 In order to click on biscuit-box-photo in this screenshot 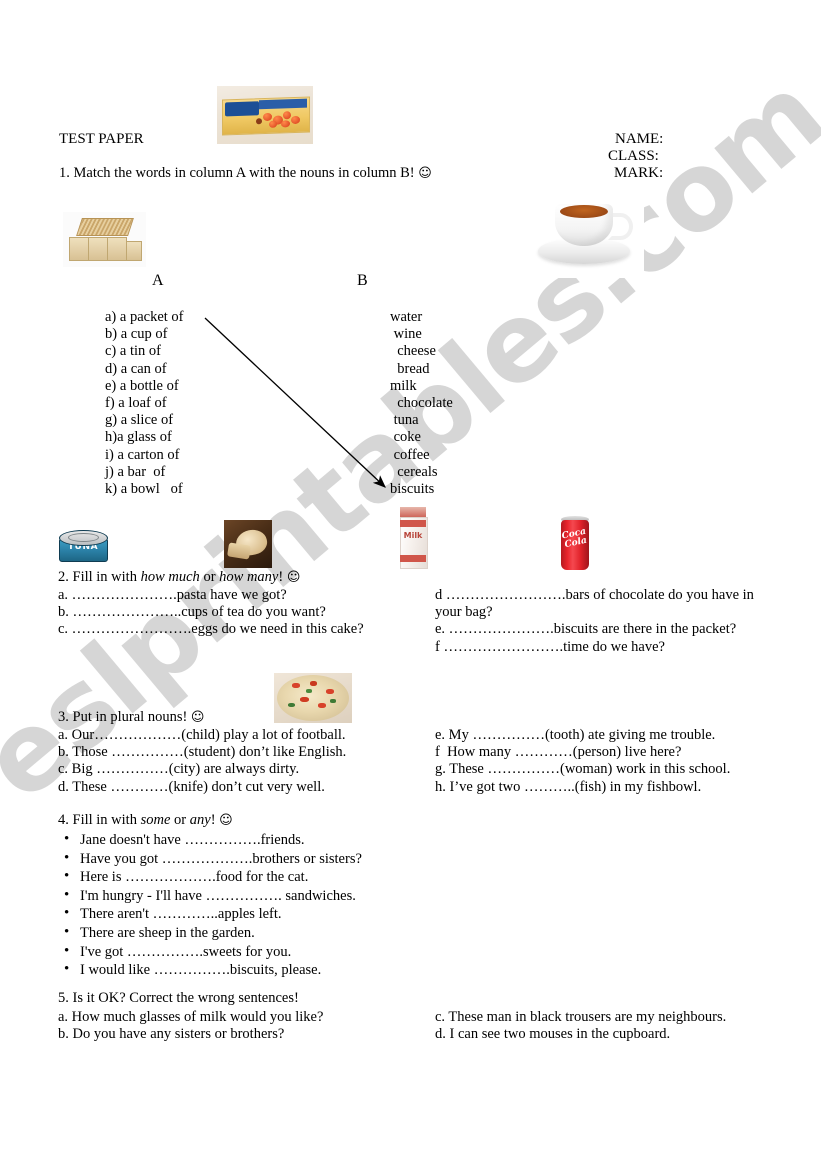, I will do `click(265, 115)`.